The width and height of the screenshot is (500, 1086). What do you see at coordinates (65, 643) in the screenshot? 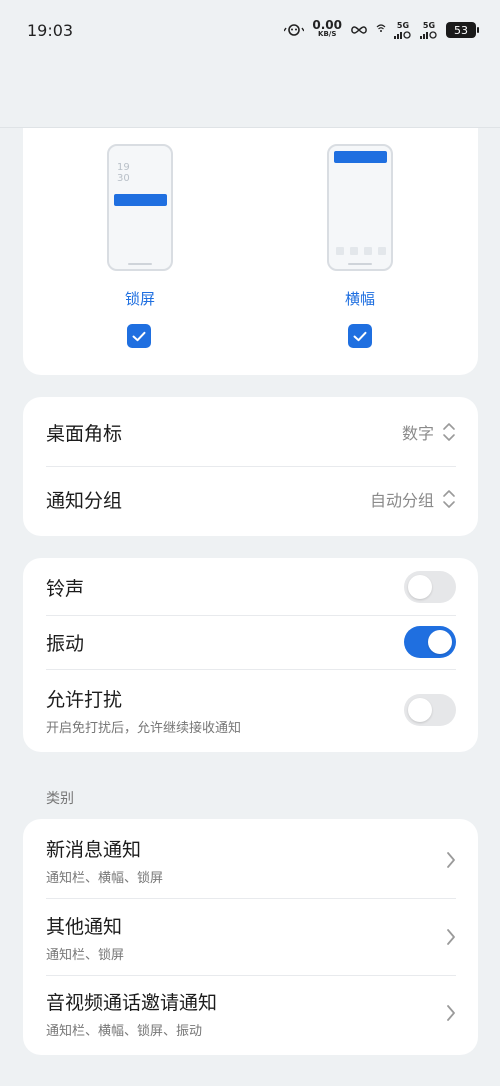
I see `vibrate-title: 振动` at bounding box center [65, 643].